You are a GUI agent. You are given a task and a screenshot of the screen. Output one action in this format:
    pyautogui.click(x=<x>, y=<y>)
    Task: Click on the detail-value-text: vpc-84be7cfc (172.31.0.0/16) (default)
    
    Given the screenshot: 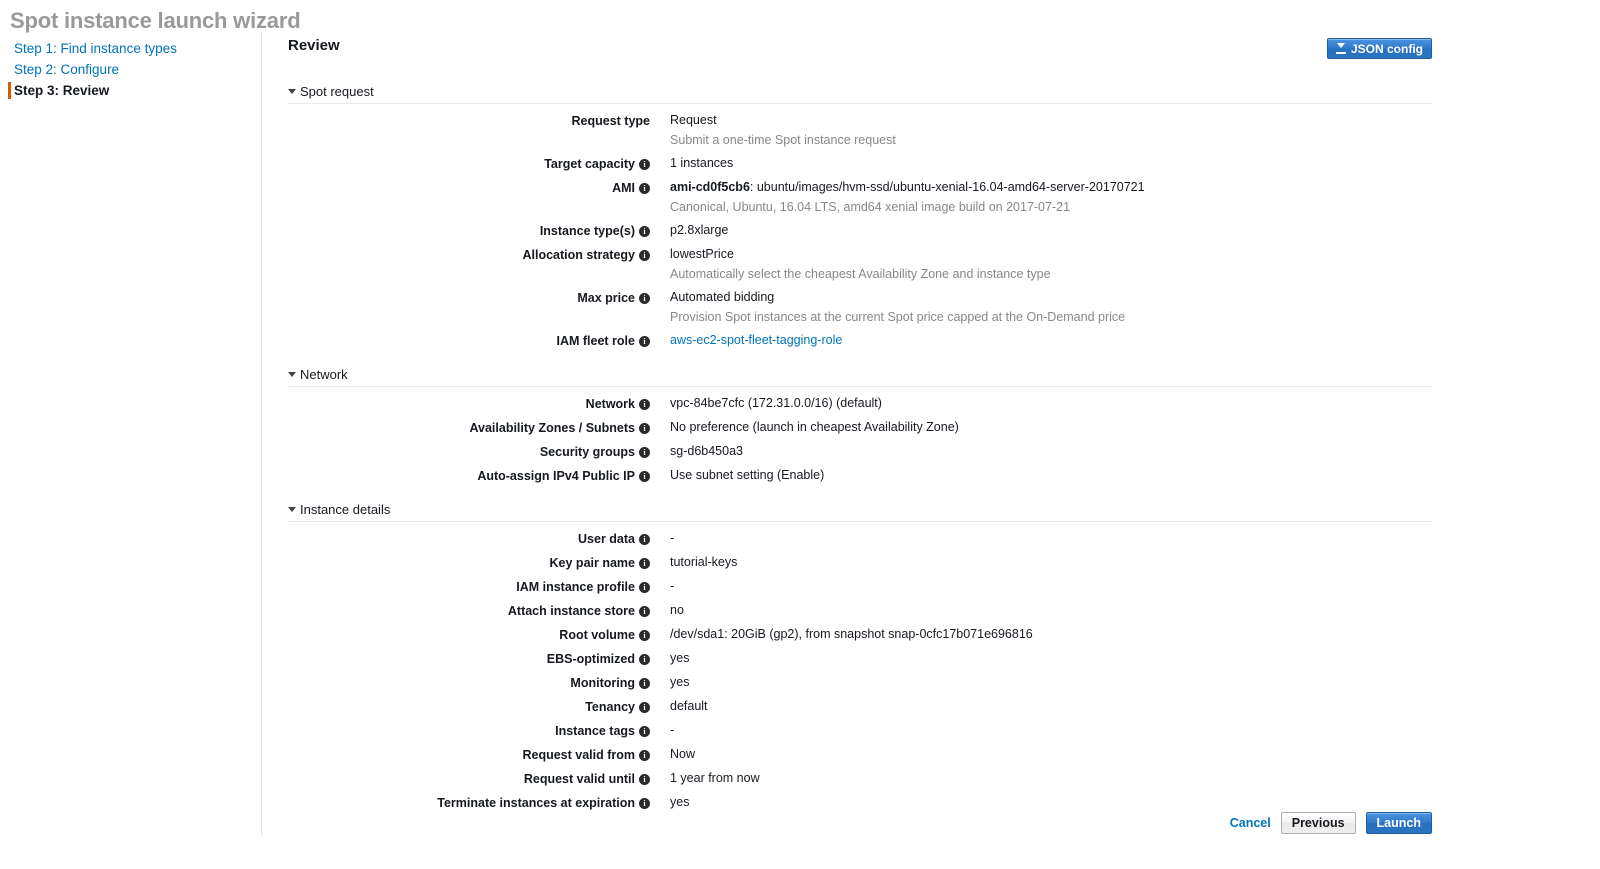 What is the action you would take?
    pyautogui.click(x=776, y=403)
    